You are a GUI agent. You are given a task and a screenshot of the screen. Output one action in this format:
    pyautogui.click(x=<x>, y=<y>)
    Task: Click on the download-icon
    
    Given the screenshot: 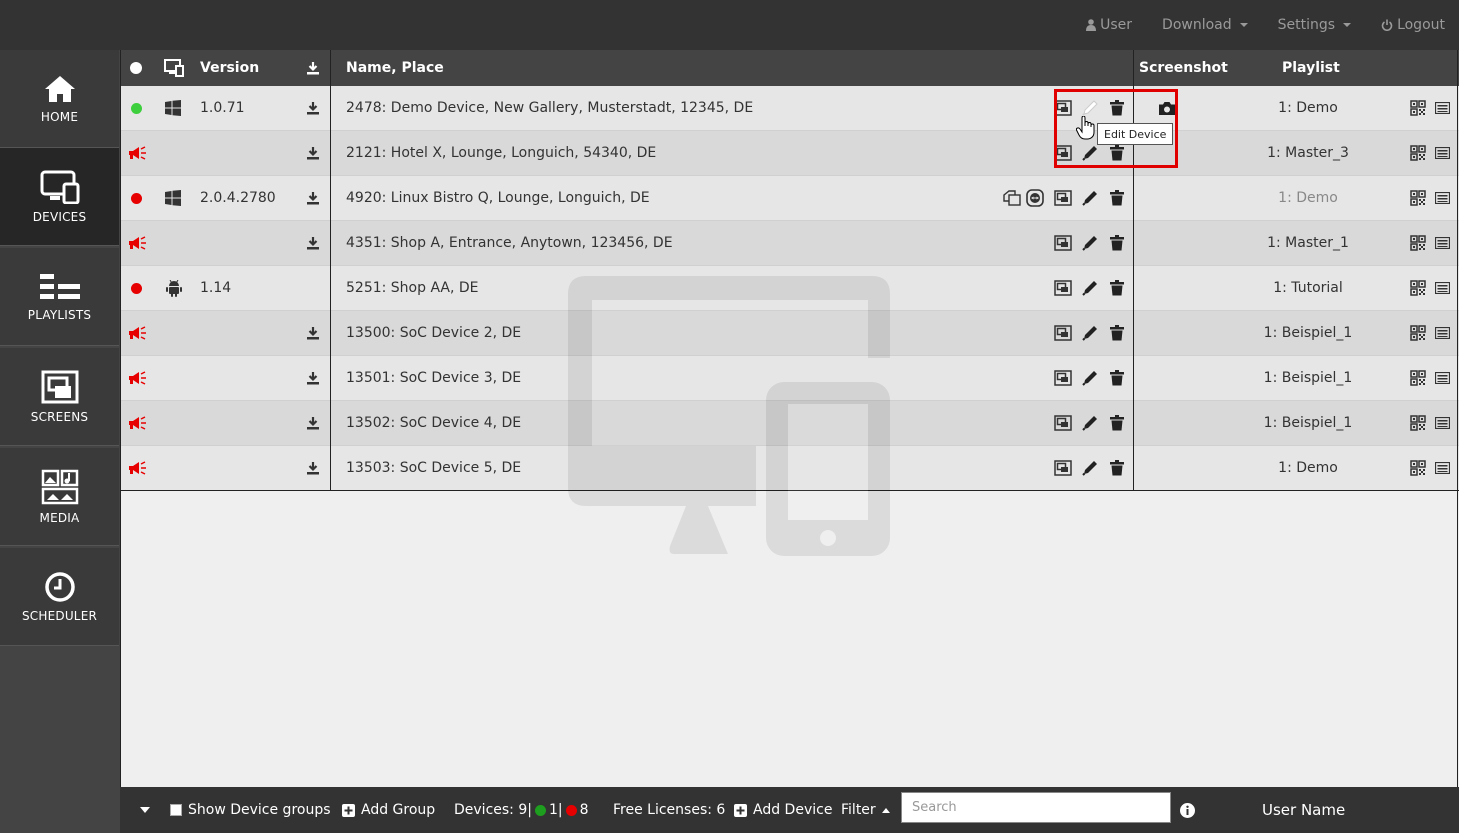 What is the action you would take?
    pyautogui.click(x=313, y=68)
    